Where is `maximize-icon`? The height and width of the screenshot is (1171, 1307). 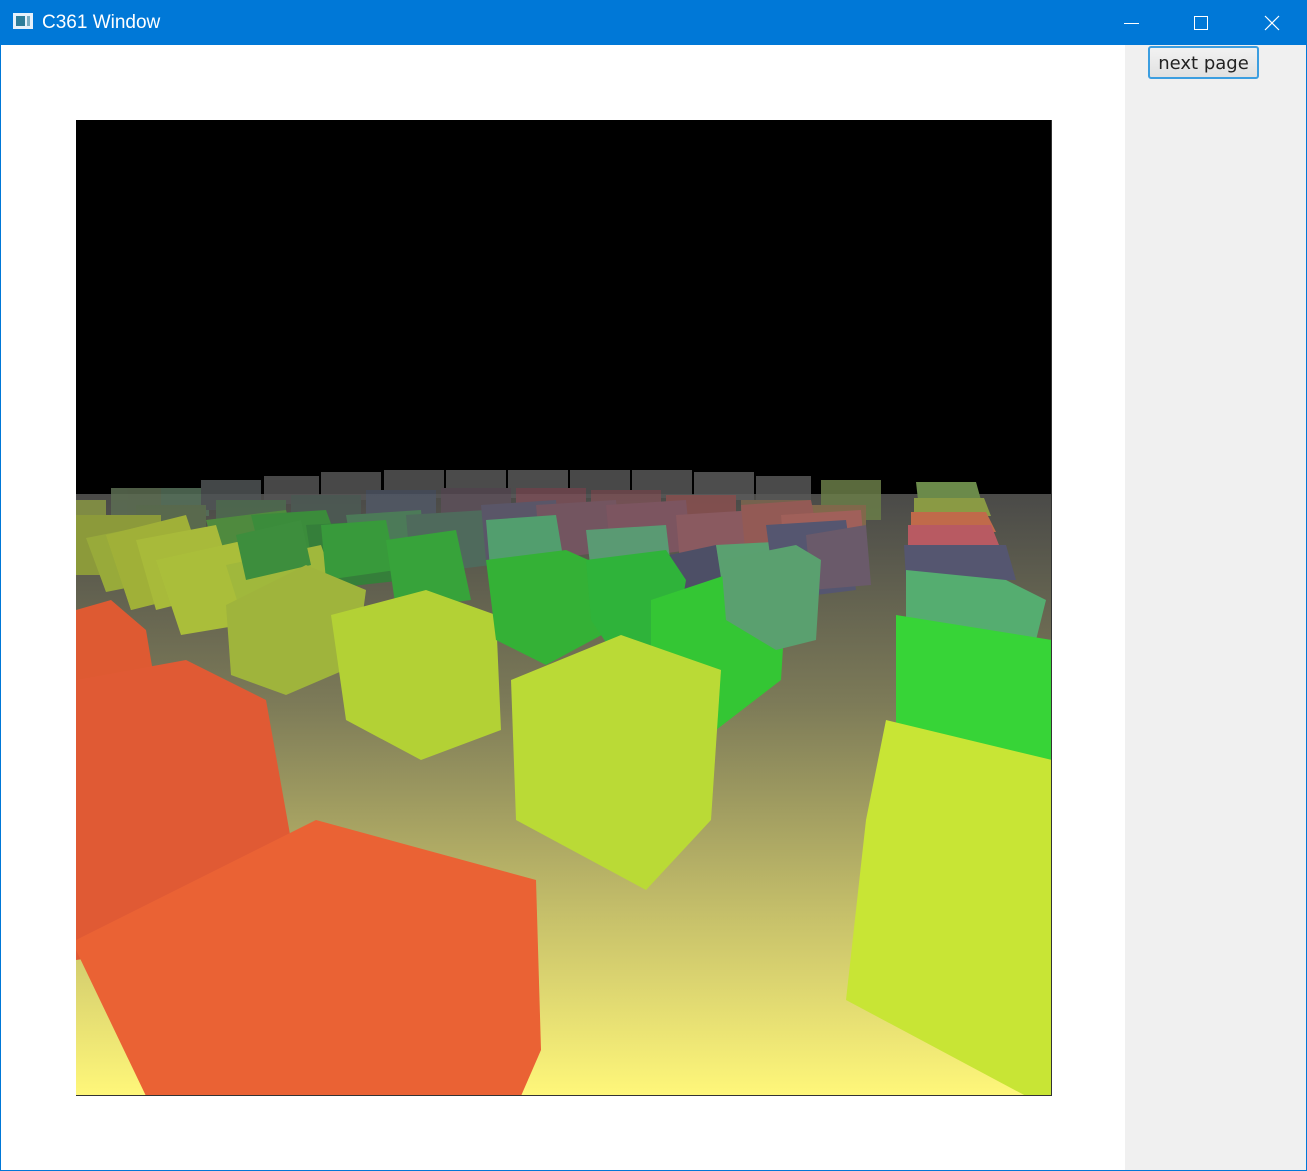
maximize-icon is located at coordinates (1201, 23).